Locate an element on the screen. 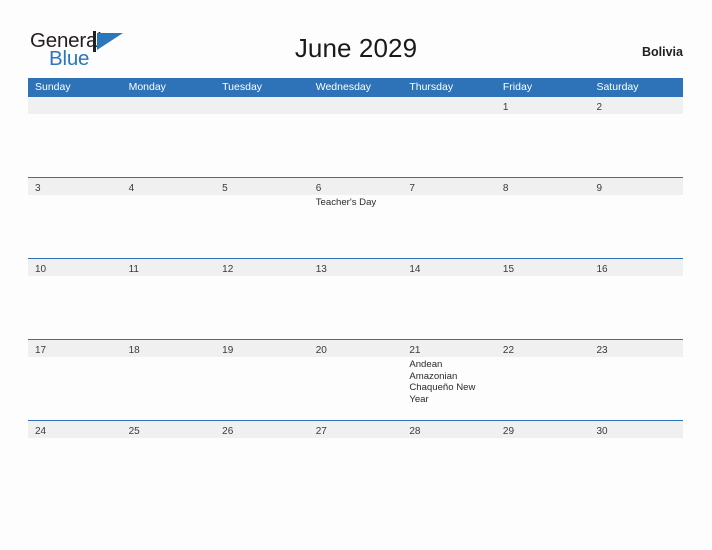  day-number: 1 is located at coordinates (505, 107).